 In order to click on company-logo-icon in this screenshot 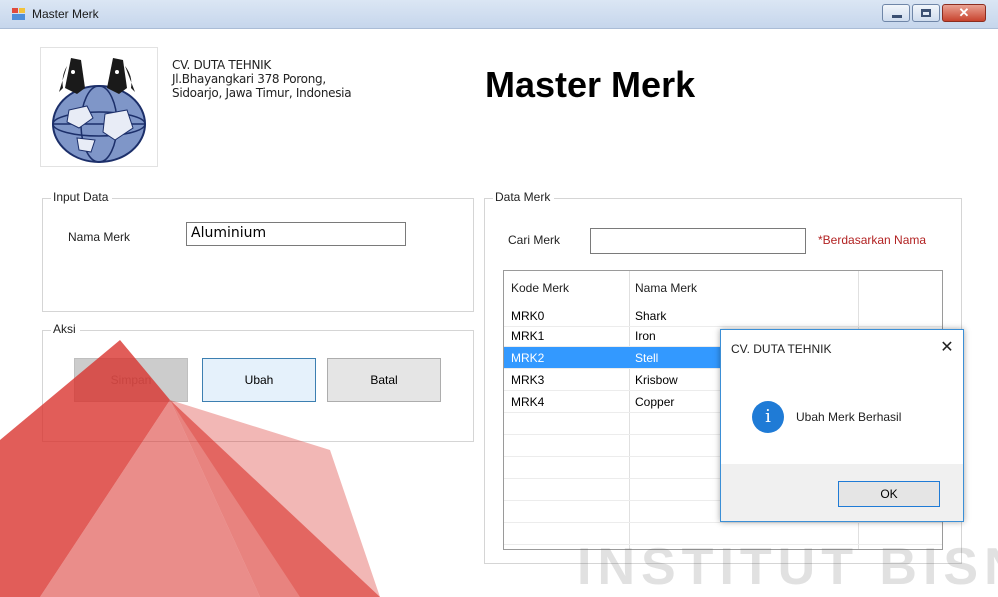, I will do `click(99, 107)`.